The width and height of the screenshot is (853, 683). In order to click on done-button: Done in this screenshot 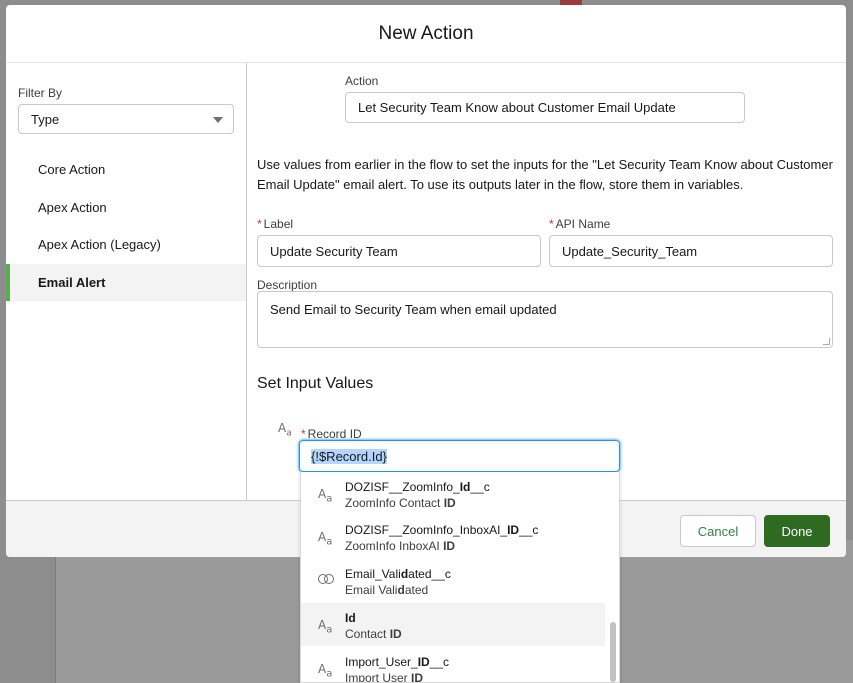, I will do `click(797, 531)`.